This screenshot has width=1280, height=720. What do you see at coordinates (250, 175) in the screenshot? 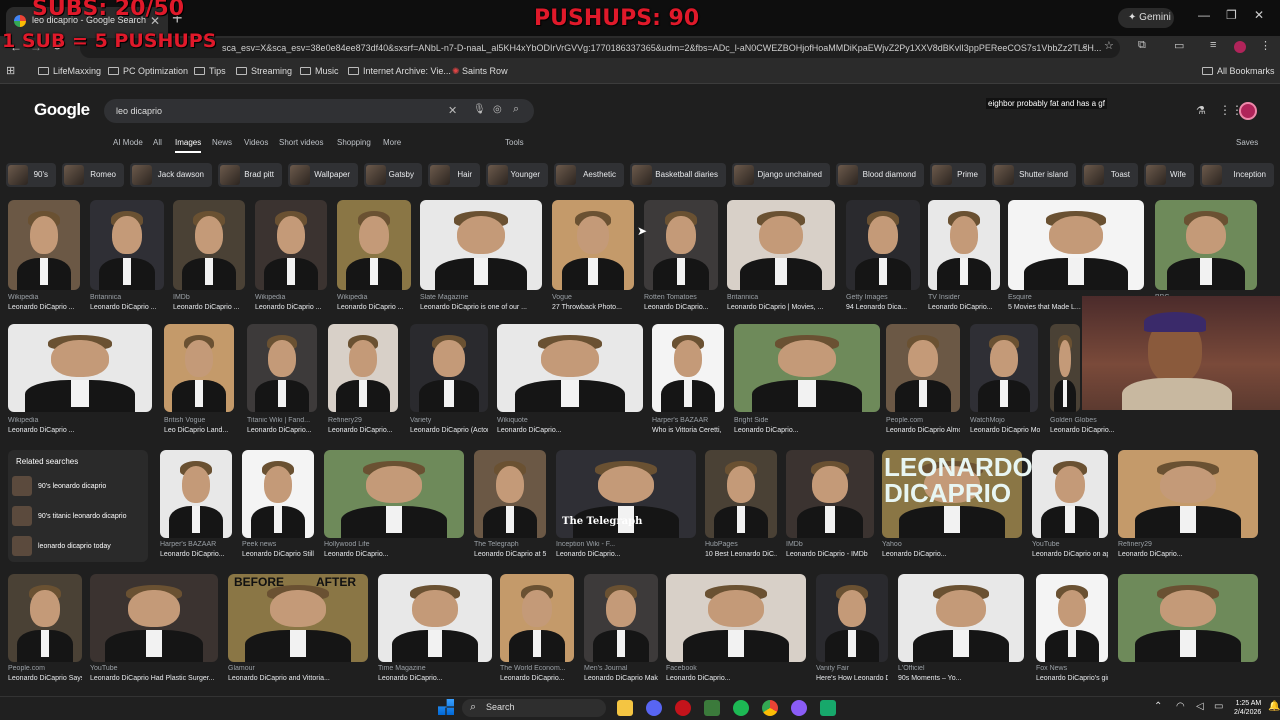
I see `chip: Brad pitt` at bounding box center [250, 175].